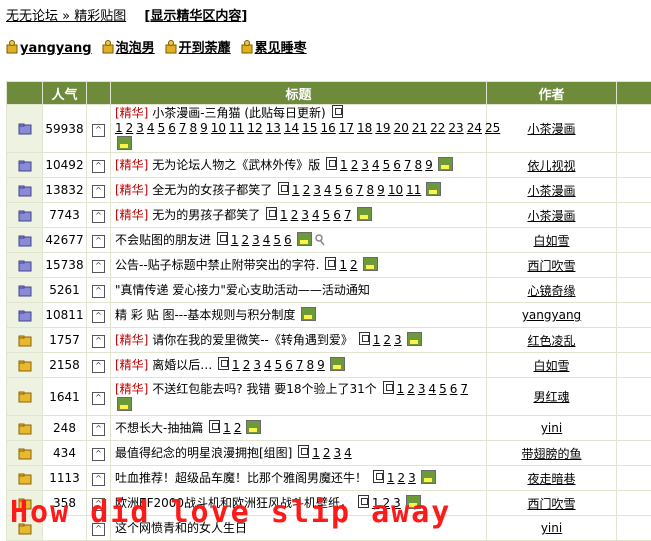  Describe the element at coordinates (419, 165) in the screenshot. I see `page-link: 8` at that location.